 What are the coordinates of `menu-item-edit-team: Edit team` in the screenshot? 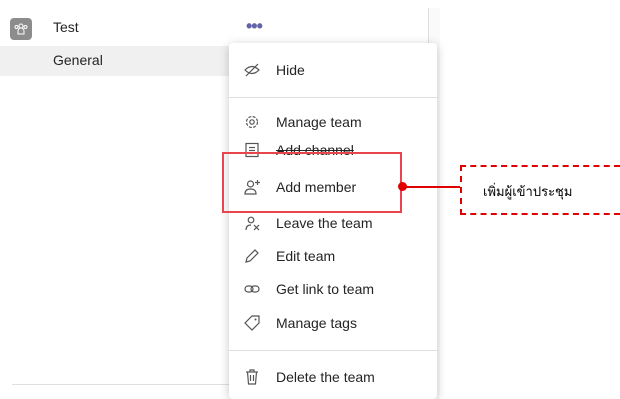 It's located at (333, 256).